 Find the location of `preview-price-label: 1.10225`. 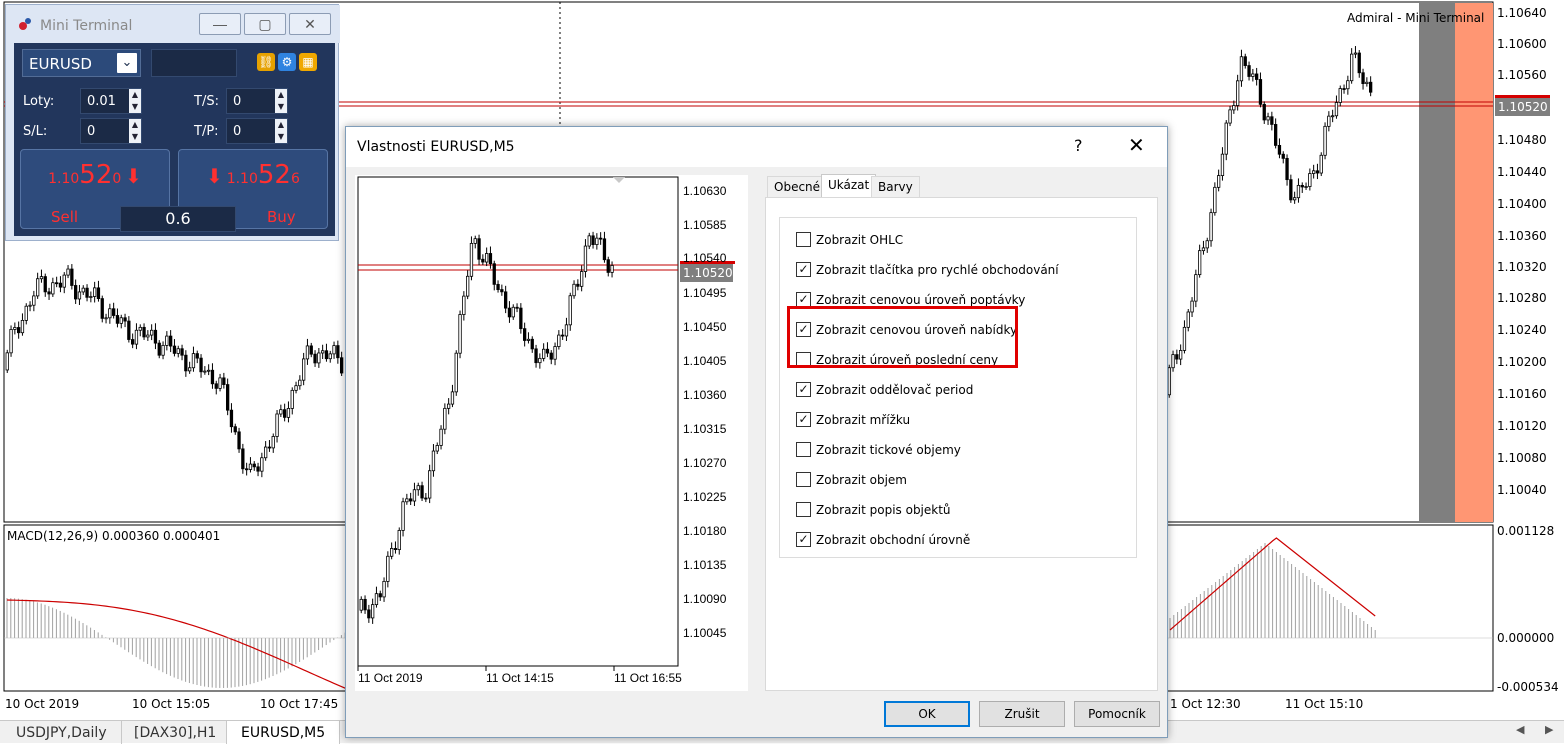

preview-price-label: 1.10225 is located at coordinates (705, 497).